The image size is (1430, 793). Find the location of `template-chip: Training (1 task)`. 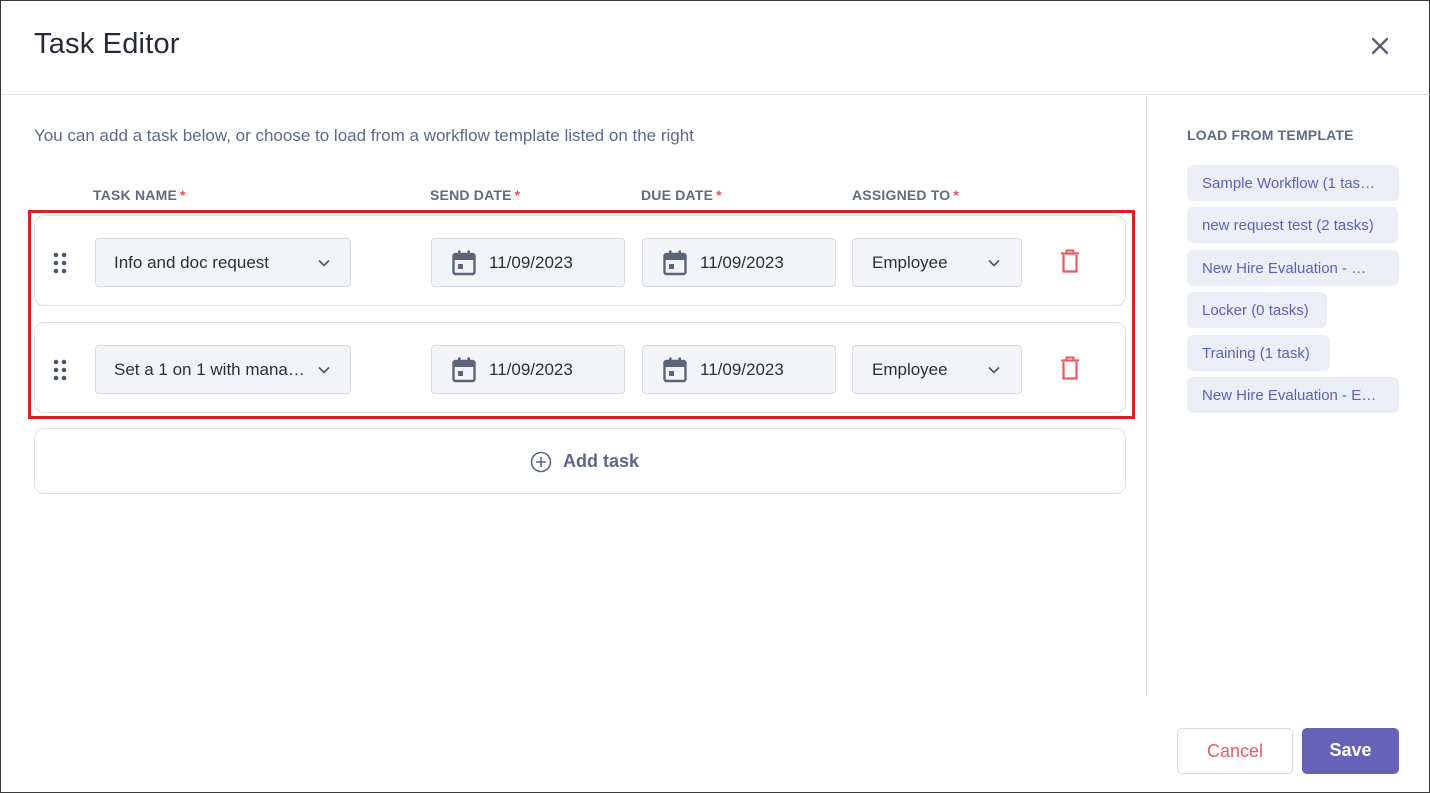

template-chip: Training (1 task) is located at coordinates (1258, 353).